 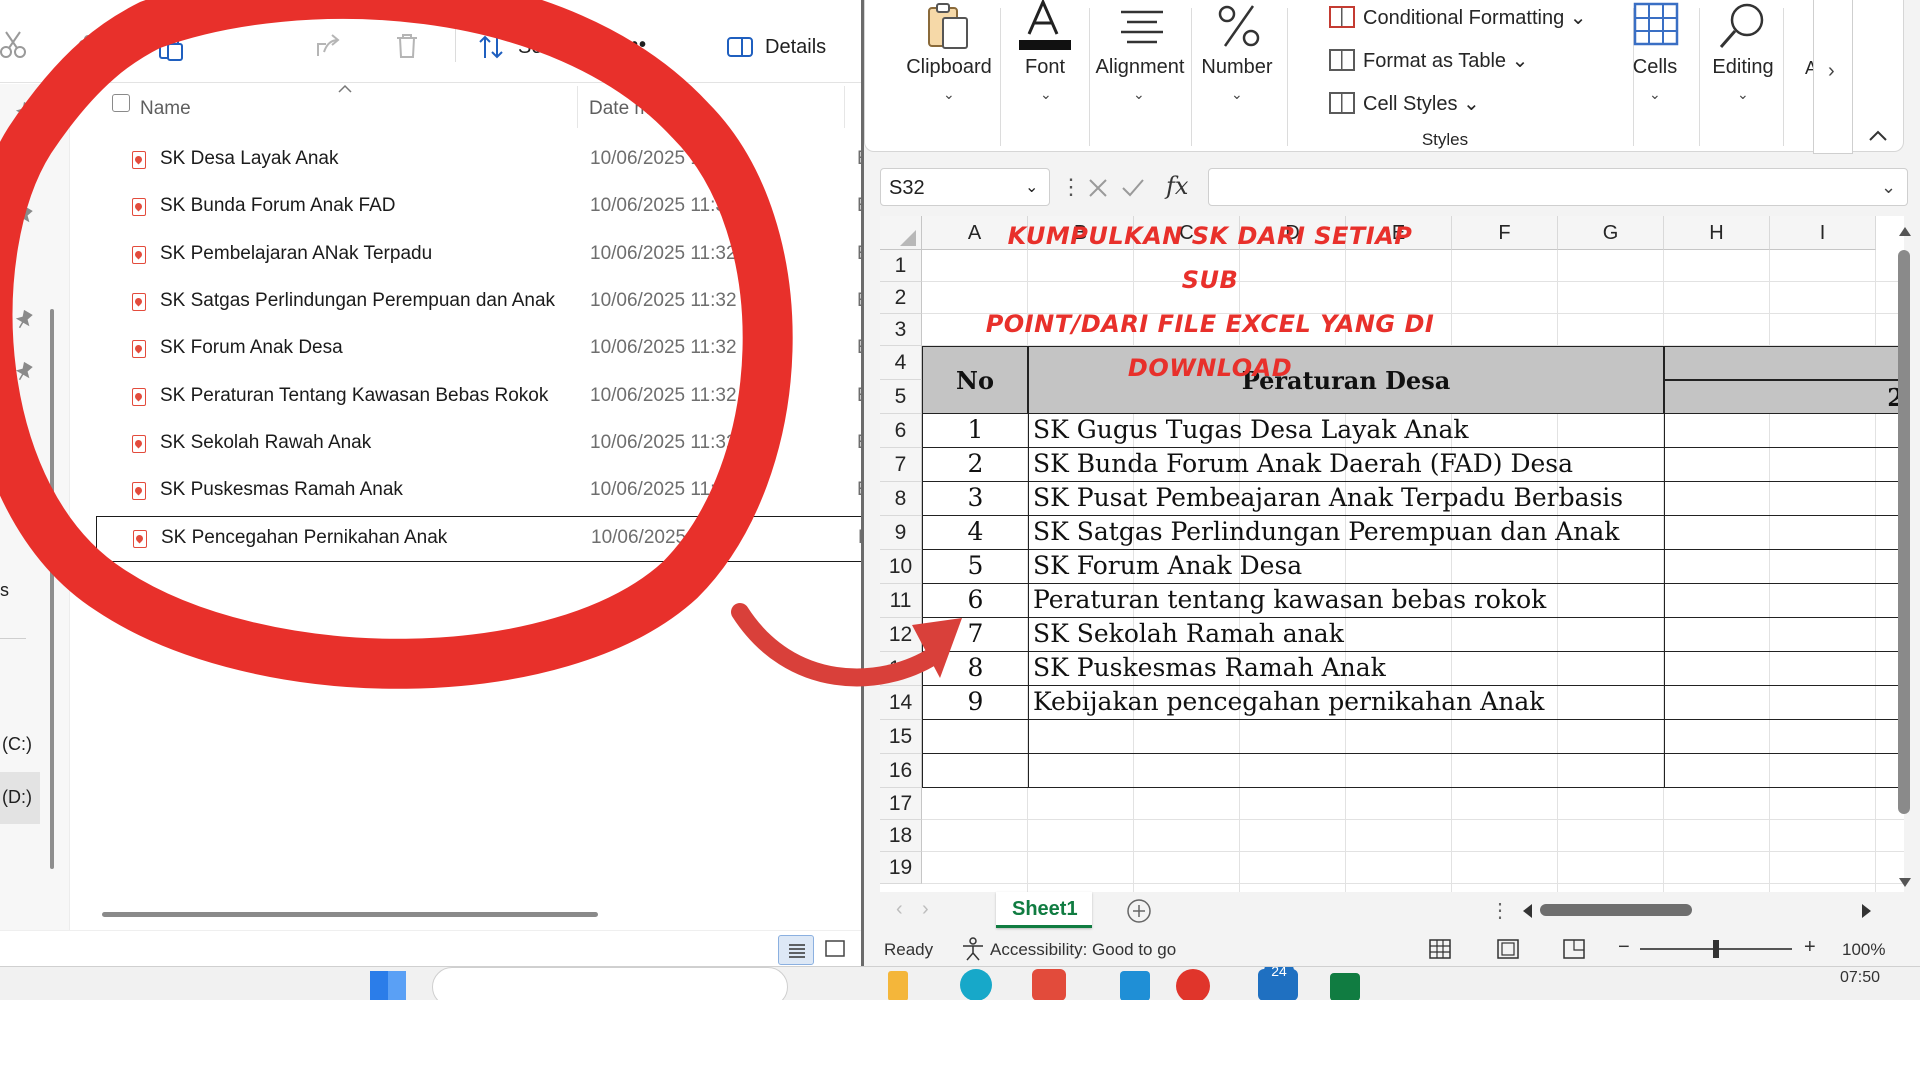 What do you see at coordinates (1624, 947) in the screenshot?
I see `zoom-out-icon: −` at bounding box center [1624, 947].